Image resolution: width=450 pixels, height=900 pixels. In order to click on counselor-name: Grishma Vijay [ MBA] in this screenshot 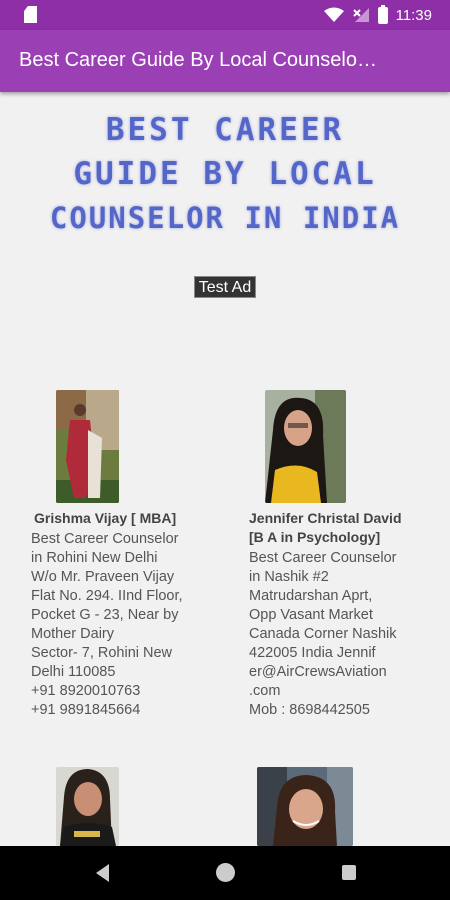, I will do `click(105, 518)`.